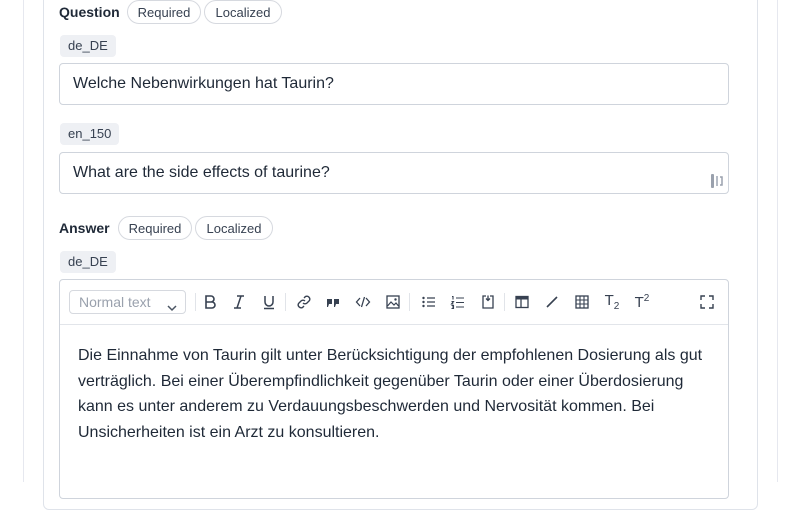  Describe the element at coordinates (429, 302) in the screenshot. I see `bullet-list-icon` at that location.